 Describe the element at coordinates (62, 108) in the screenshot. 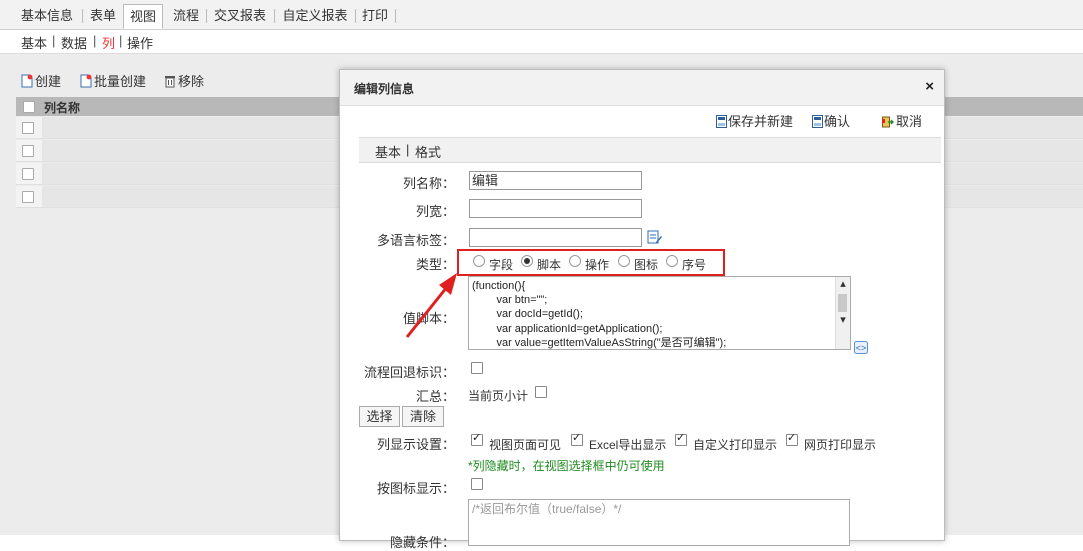

I see `column-name-header: 列名称` at that location.